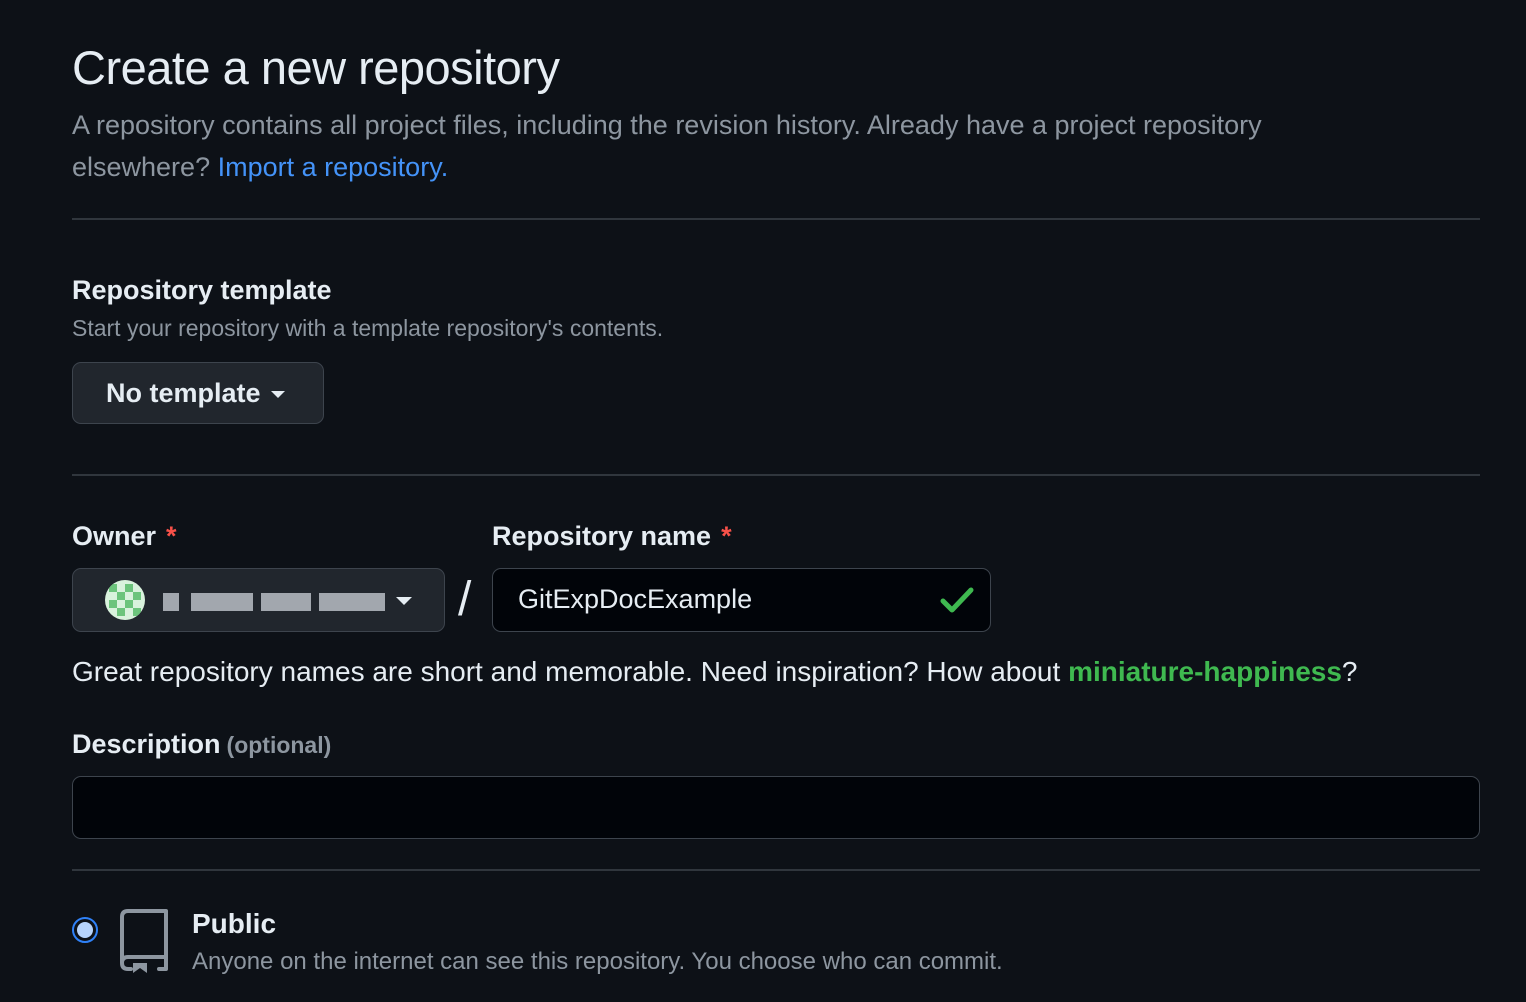 The height and width of the screenshot is (1002, 1526). Describe the element at coordinates (333, 167) in the screenshot. I see `import-repository-link: Import a repository.` at that location.